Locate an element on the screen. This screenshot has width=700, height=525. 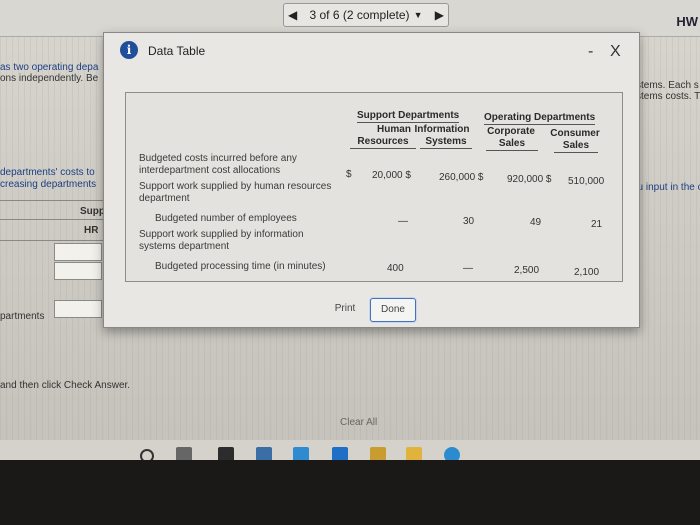
row5-is: — is located at coordinates (468, 268).